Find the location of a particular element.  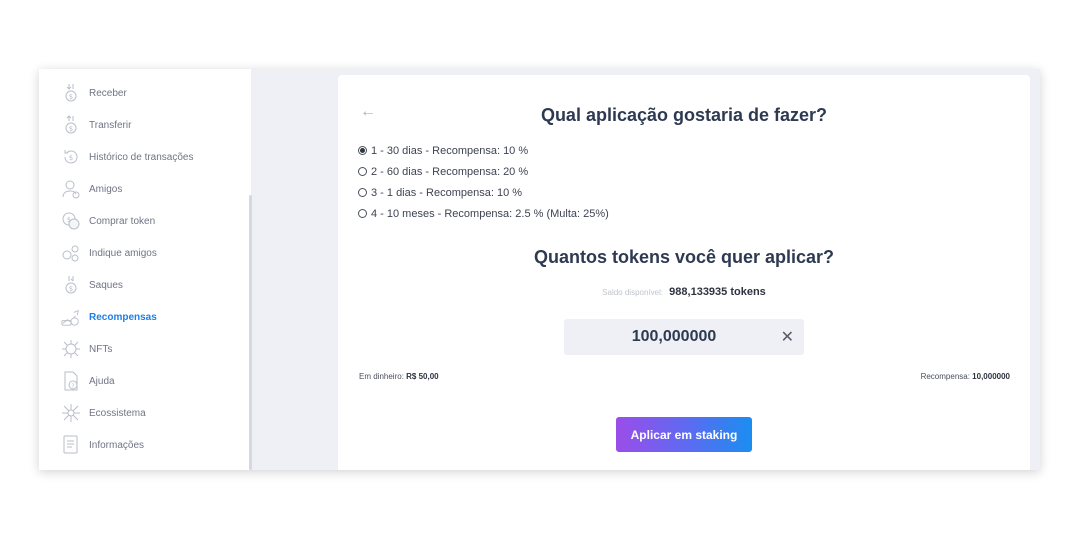

option-radio-1: 1 - 30 dias - Recompensa: 10 % is located at coordinates (483, 150).